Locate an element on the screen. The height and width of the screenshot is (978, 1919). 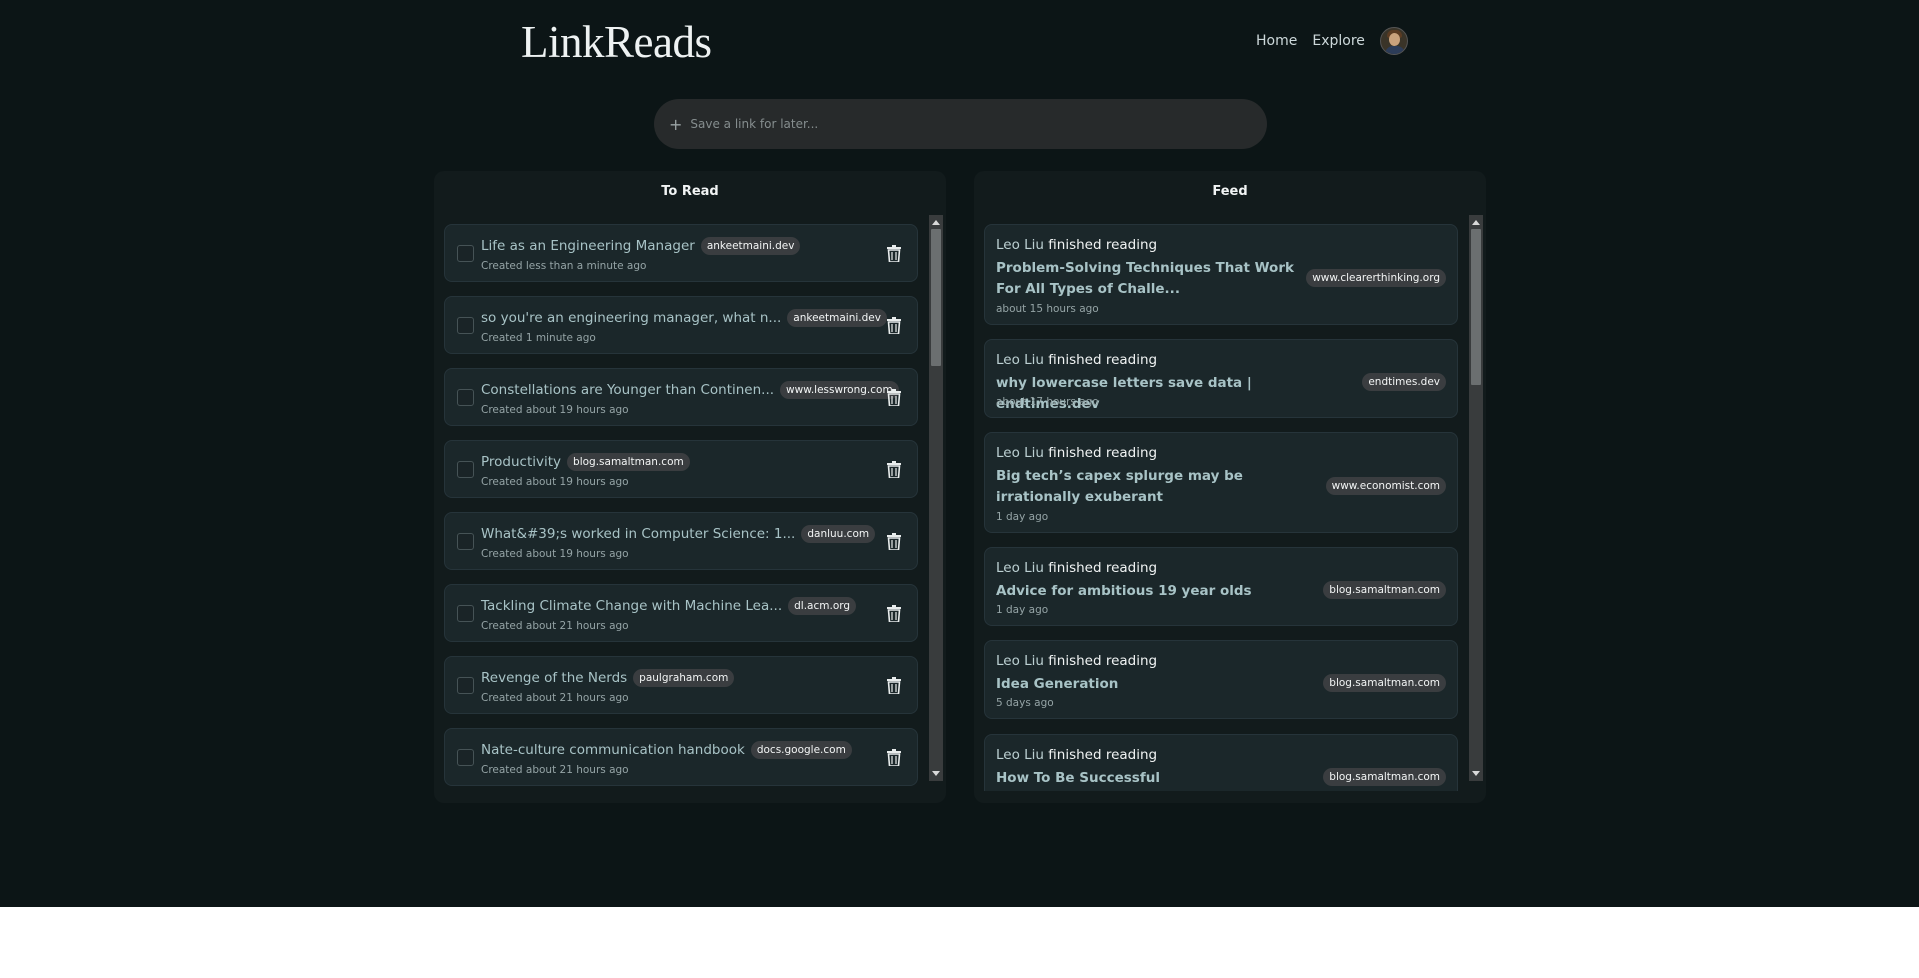
to-read-title: To Read is located at coordinates (690, 191).